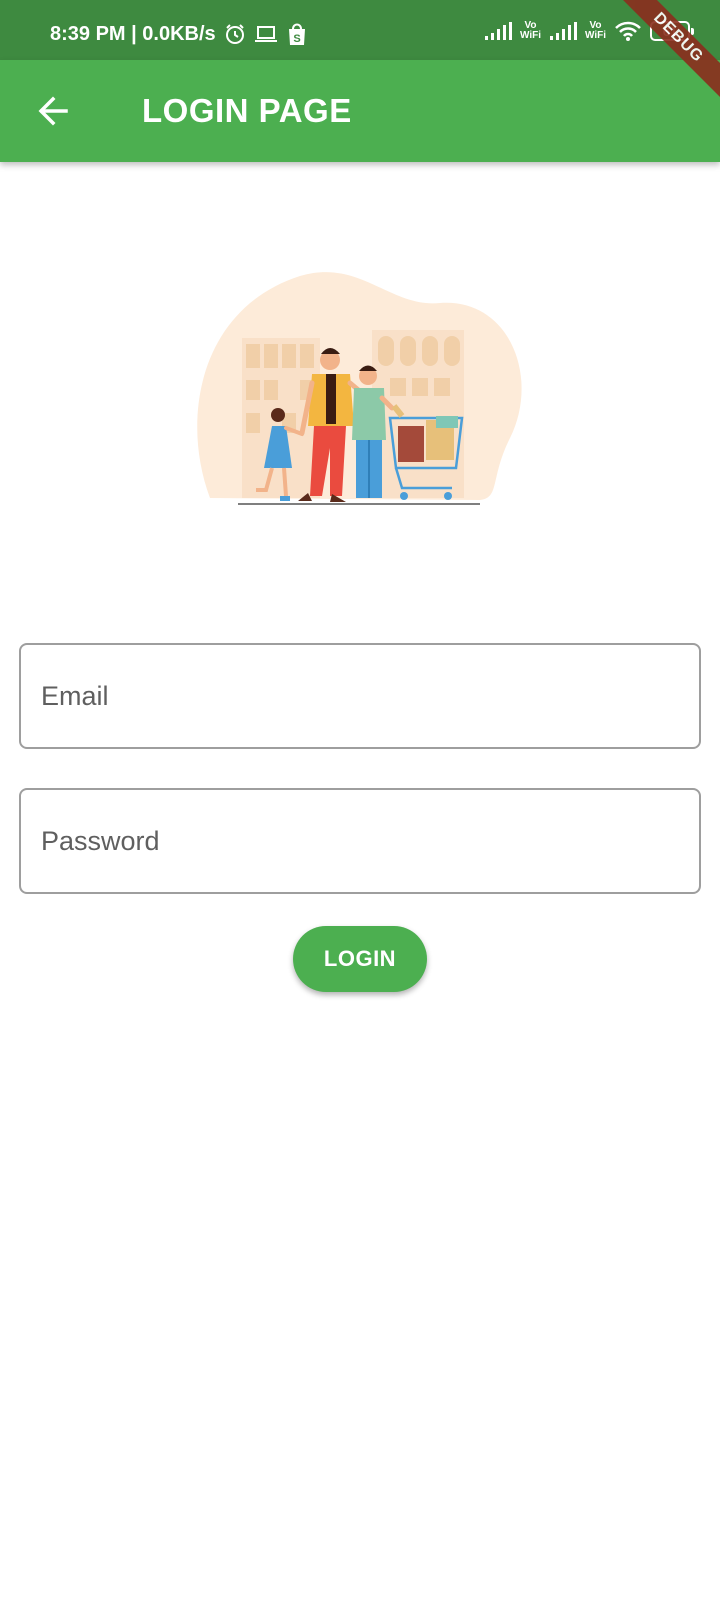 This screenshot has width=720, height=1600. Describe the element at coordinates (247, 110) in the screenshot. I see `page-title: LOGIN PAGE` at that location.